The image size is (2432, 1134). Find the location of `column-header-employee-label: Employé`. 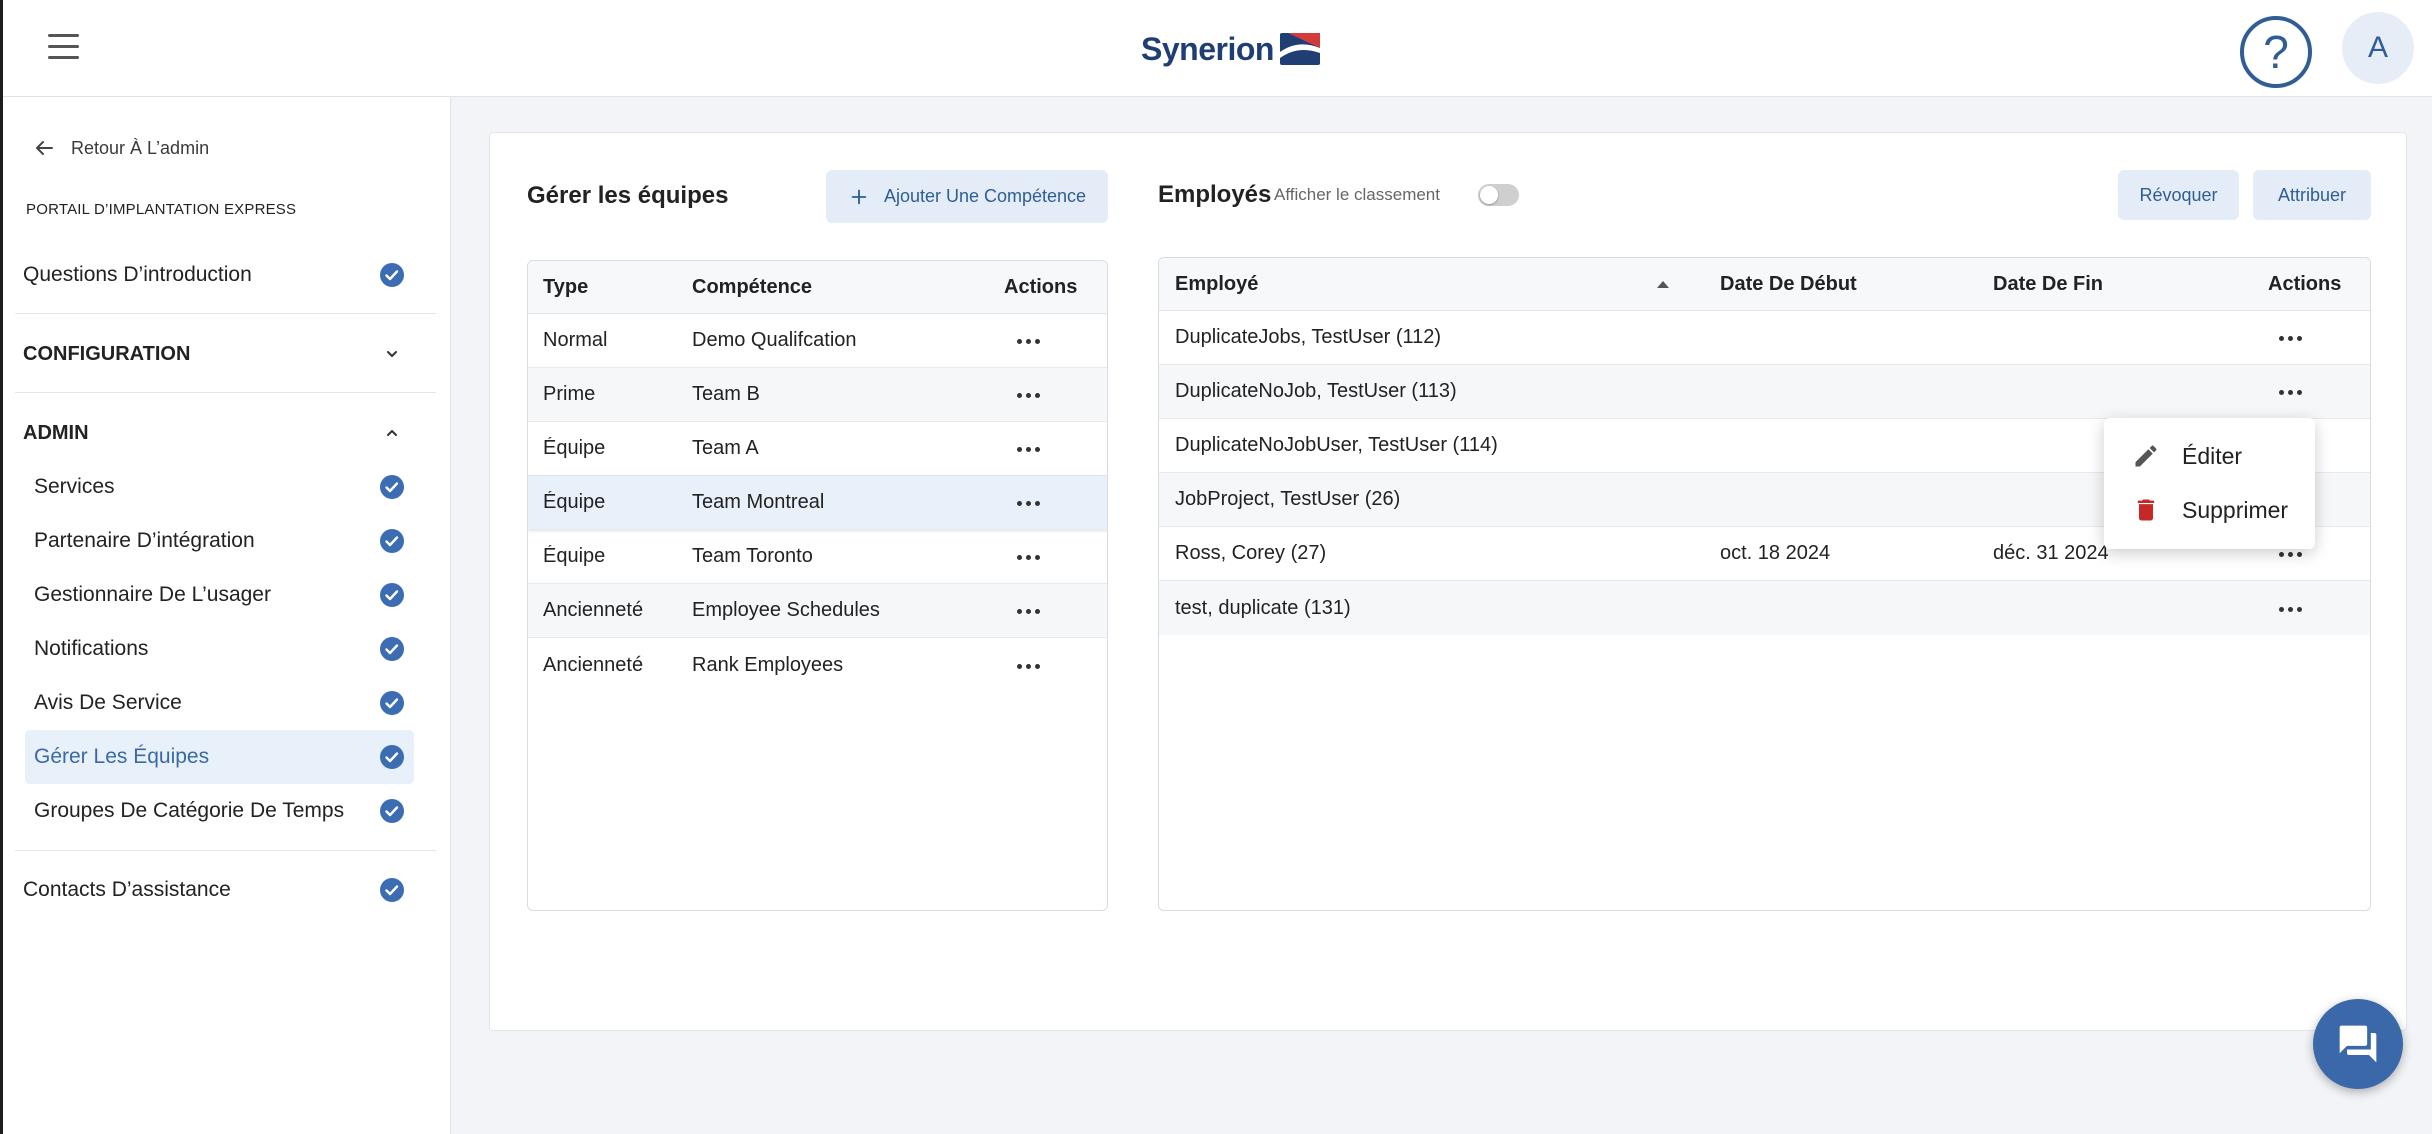

column-header-employee-label: Employé is located at coordinates (1217, 283).